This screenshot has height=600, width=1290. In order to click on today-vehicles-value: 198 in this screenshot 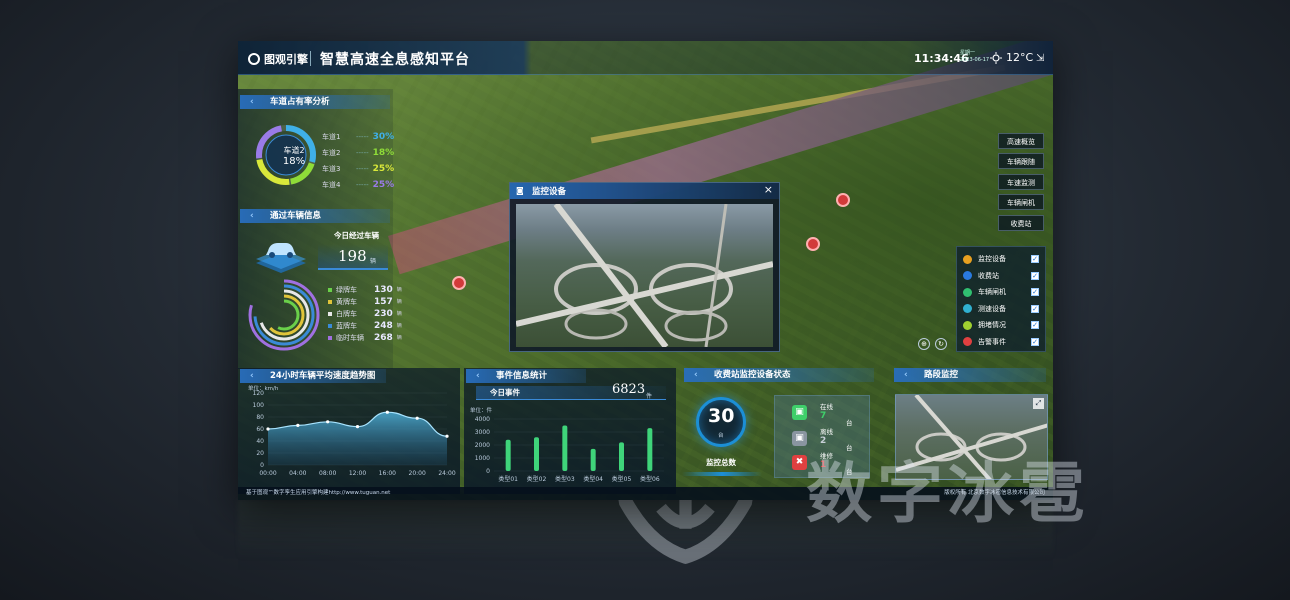, I will do `click(352, 256)`.